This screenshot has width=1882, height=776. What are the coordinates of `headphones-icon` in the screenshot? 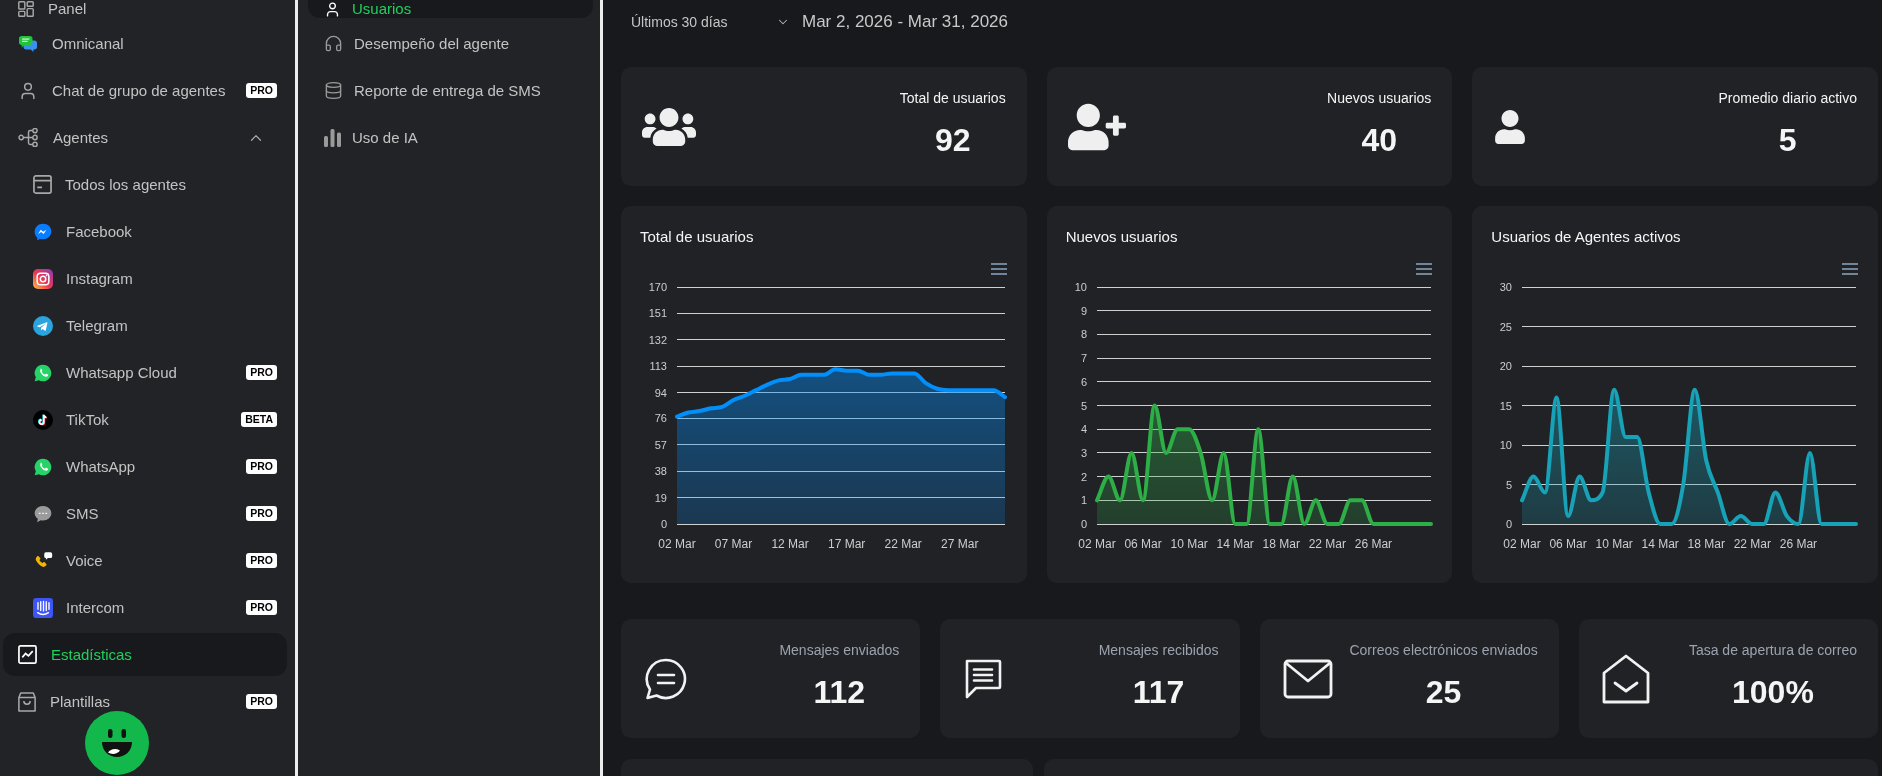 It's located at (333, 43).